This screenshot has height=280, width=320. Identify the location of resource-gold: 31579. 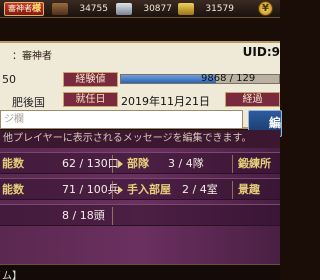
(207, 9).